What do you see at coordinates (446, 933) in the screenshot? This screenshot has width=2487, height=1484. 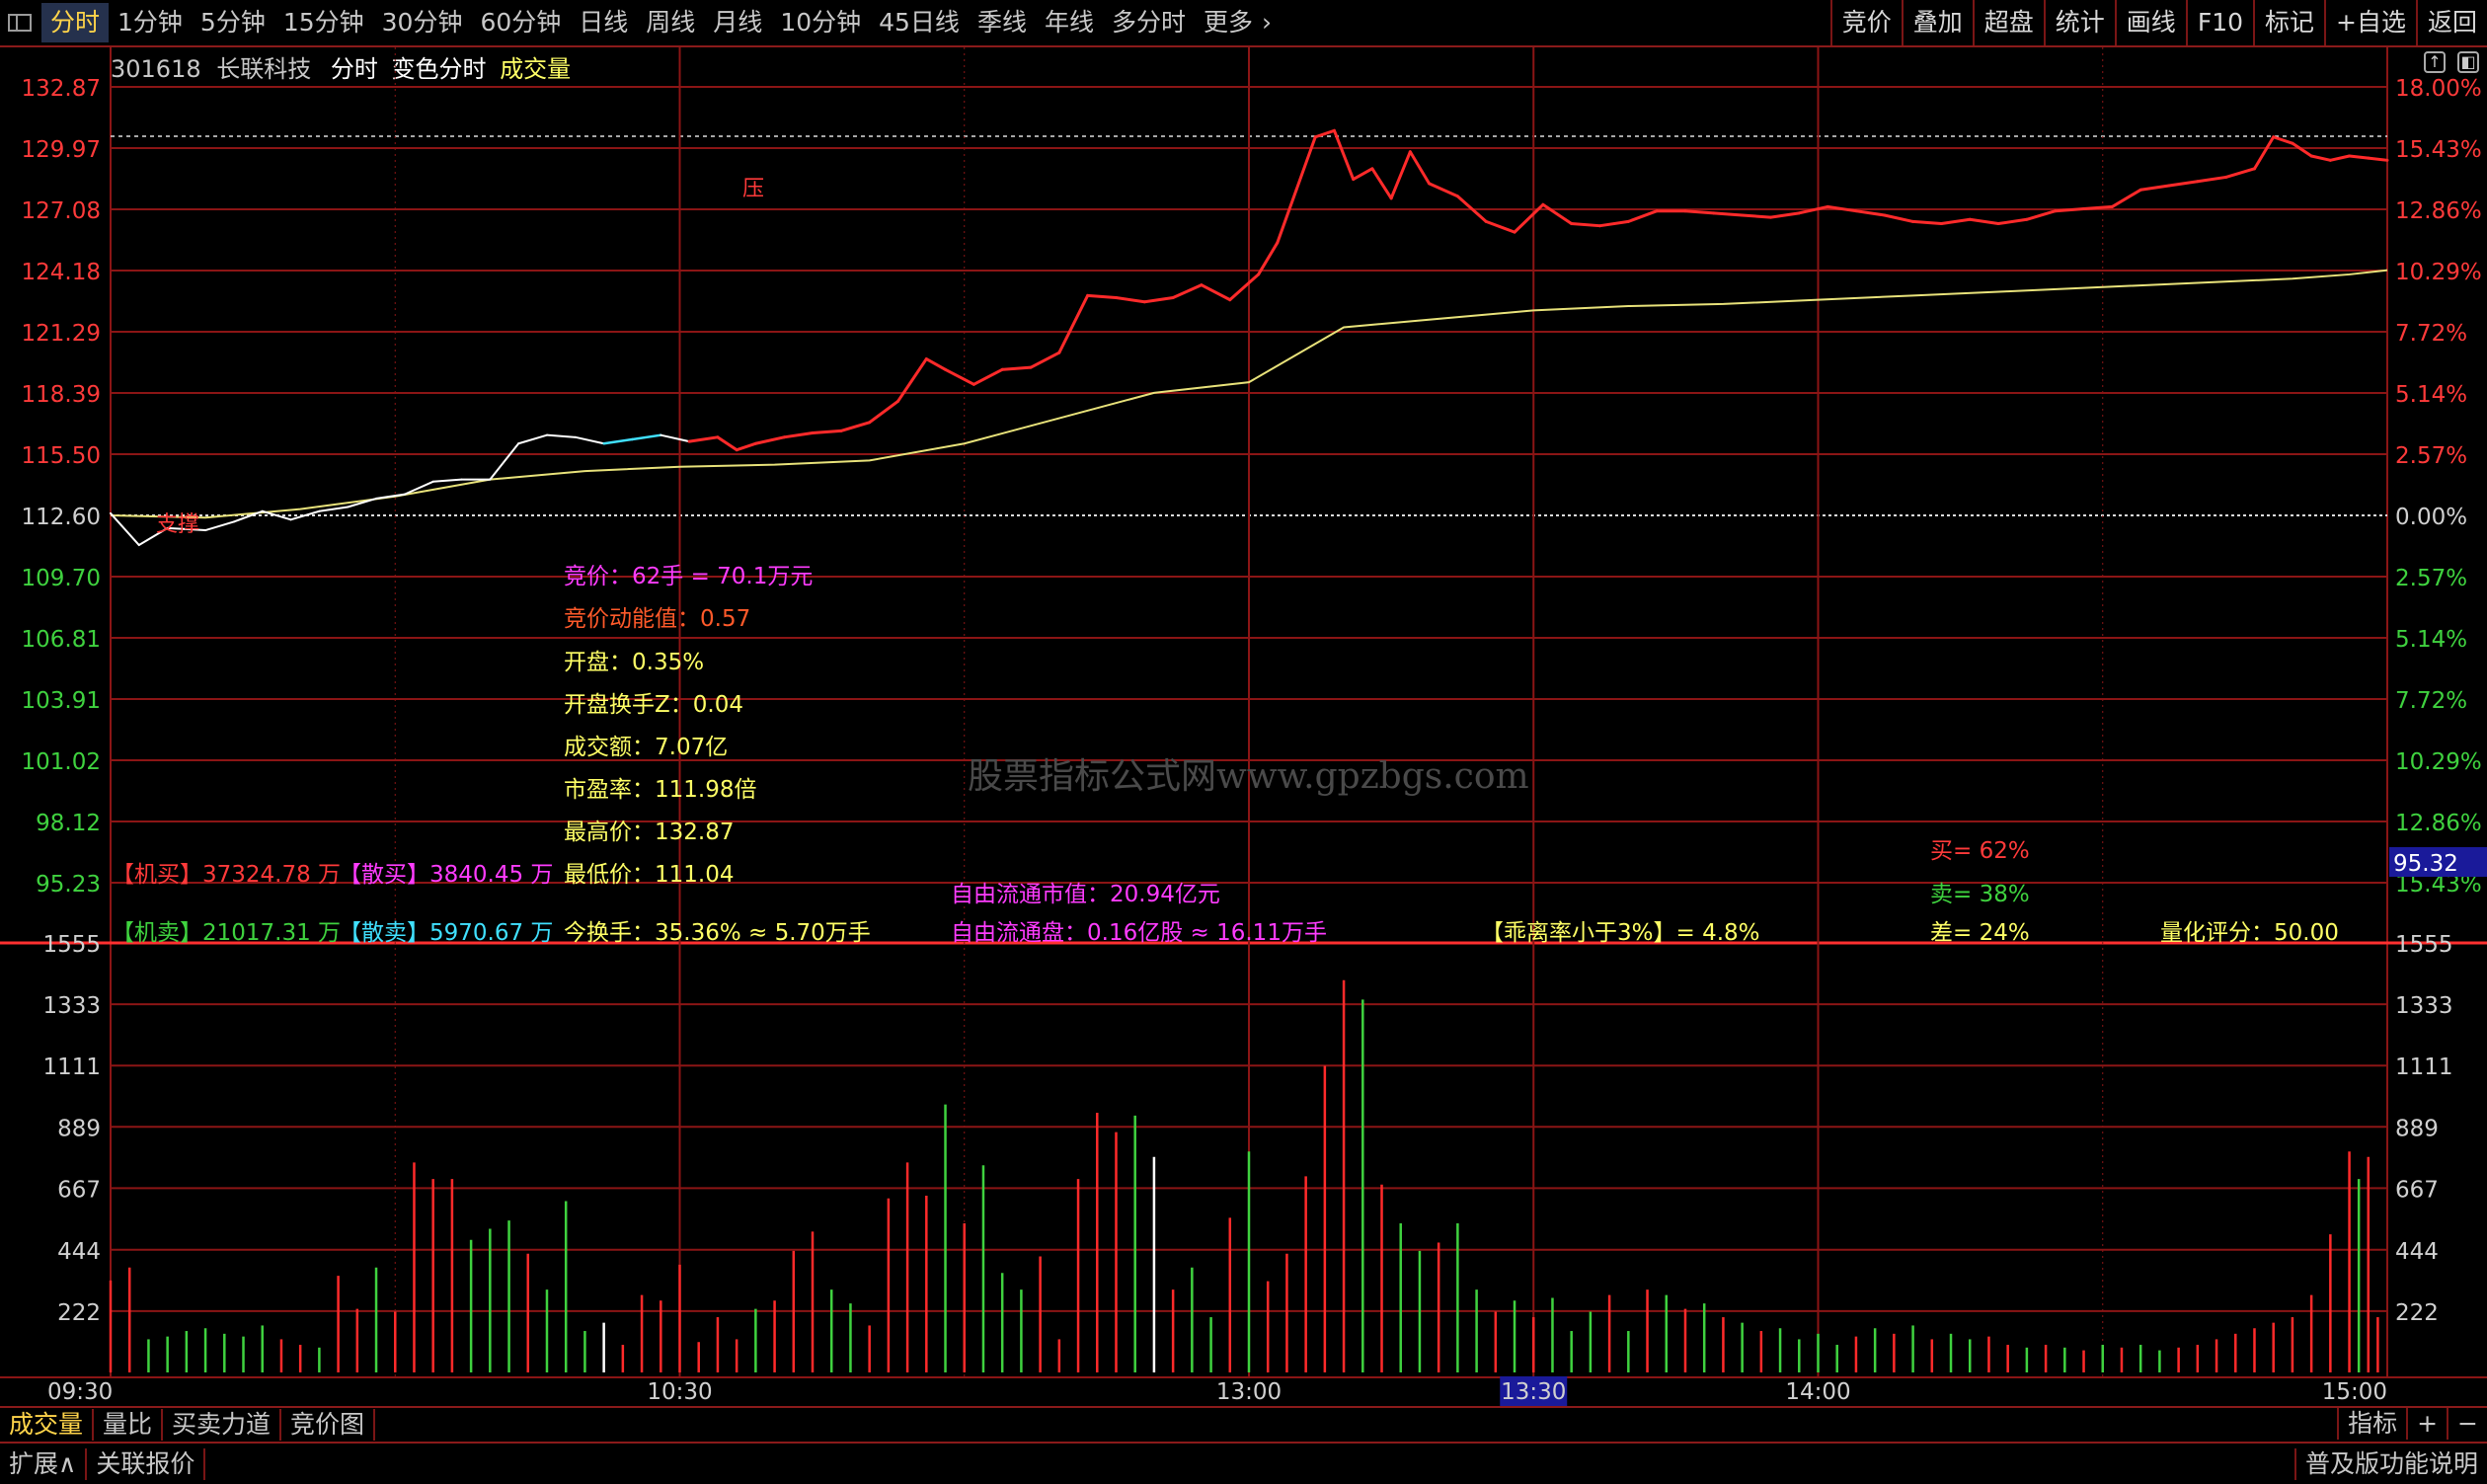 I see `info-retail-sell: 【散卖】5970.67 万` at bounding box center [446, 933].